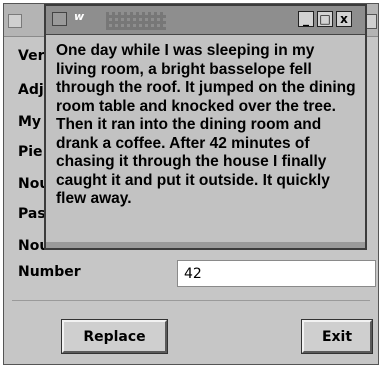 Image resolution: width=381 pixels, height=367 pixels. What do you see at coordinates (136, 21) in the screenshot?
I see `title-pattern` at bounding box center [136, 21].